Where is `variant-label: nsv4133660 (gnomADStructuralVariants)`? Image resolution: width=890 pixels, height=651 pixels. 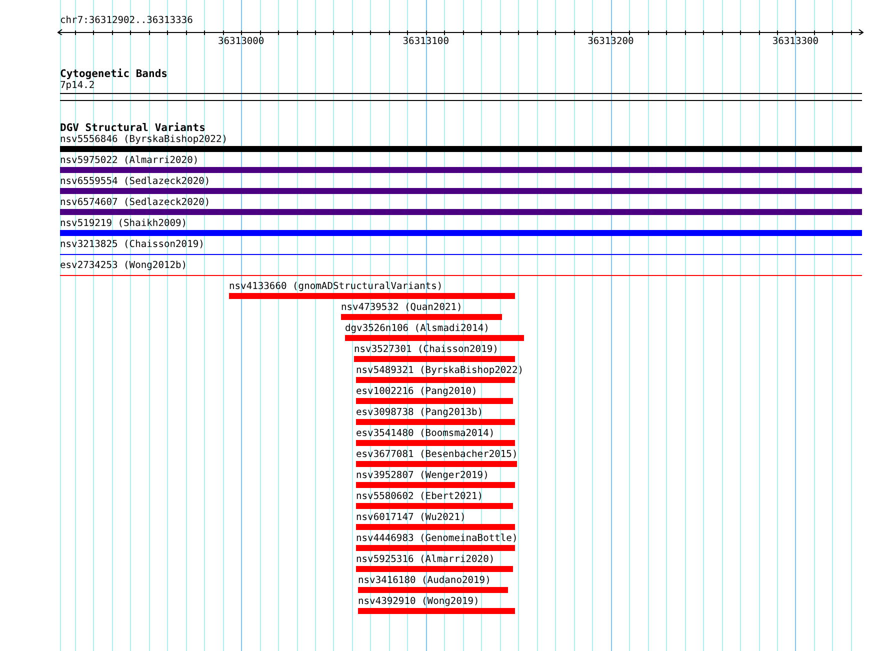
variant-label: nsv4133660 (gnomADStructuralVariants) is located at coordinates (336, 287).